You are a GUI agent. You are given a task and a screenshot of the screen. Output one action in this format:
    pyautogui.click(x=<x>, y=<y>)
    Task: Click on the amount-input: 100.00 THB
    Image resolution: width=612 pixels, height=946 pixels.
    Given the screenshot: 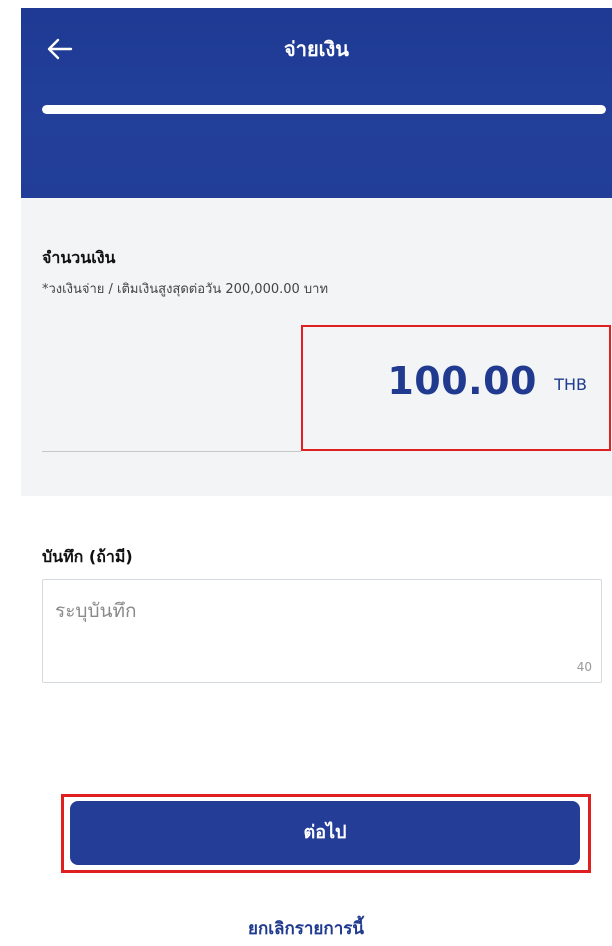 What is the action you would take?
    pyautogui.click(x=456, y=388)
    